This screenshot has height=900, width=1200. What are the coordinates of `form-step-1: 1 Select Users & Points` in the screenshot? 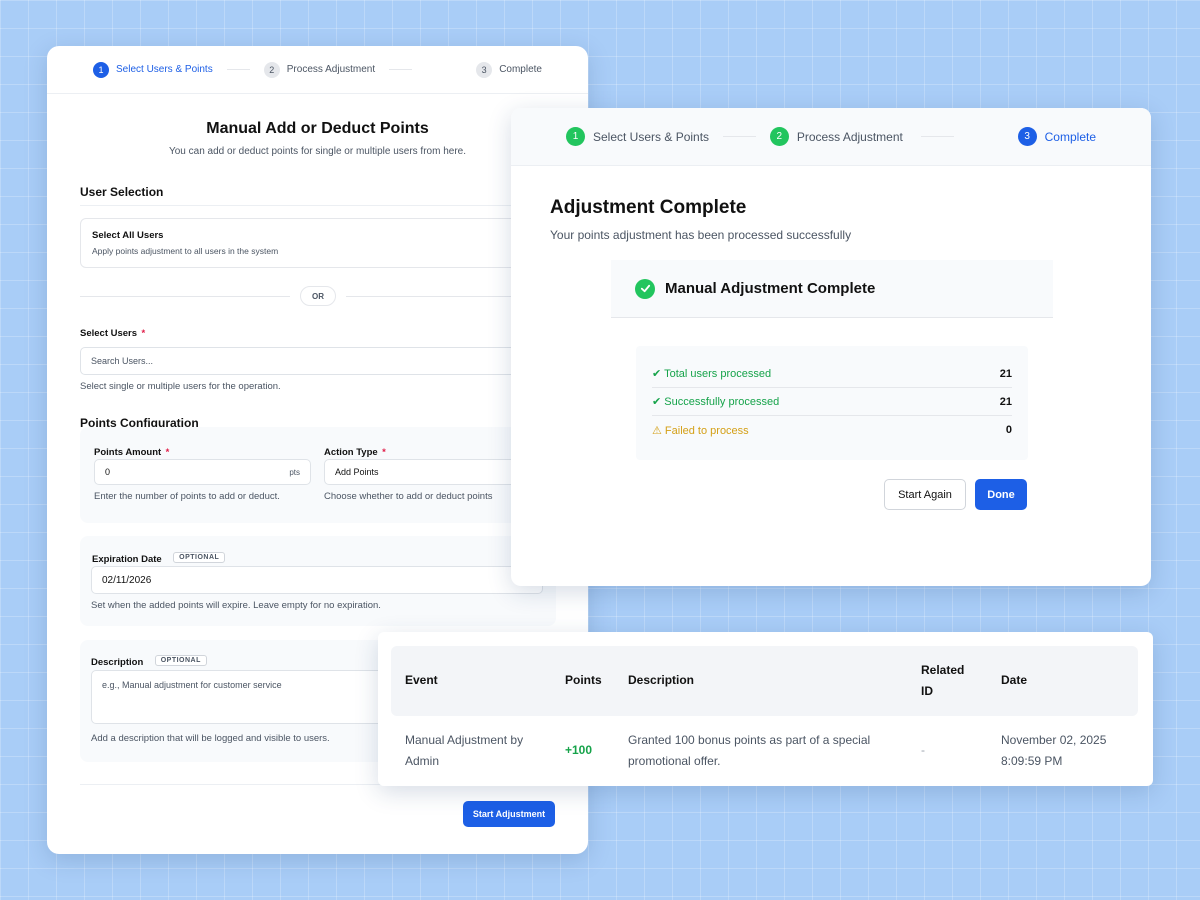 It's located at (153, 69).